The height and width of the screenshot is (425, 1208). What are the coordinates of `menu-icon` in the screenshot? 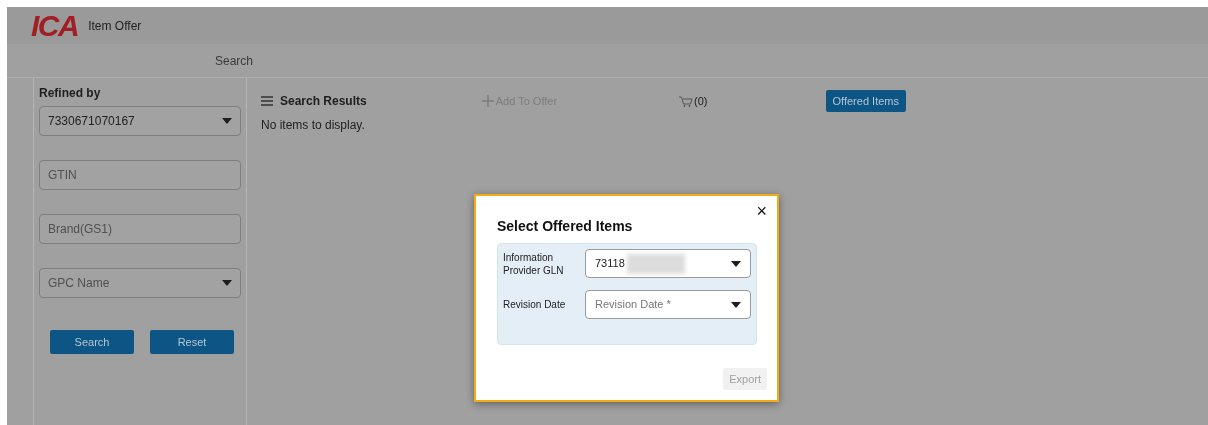 It's located at (267, 101).